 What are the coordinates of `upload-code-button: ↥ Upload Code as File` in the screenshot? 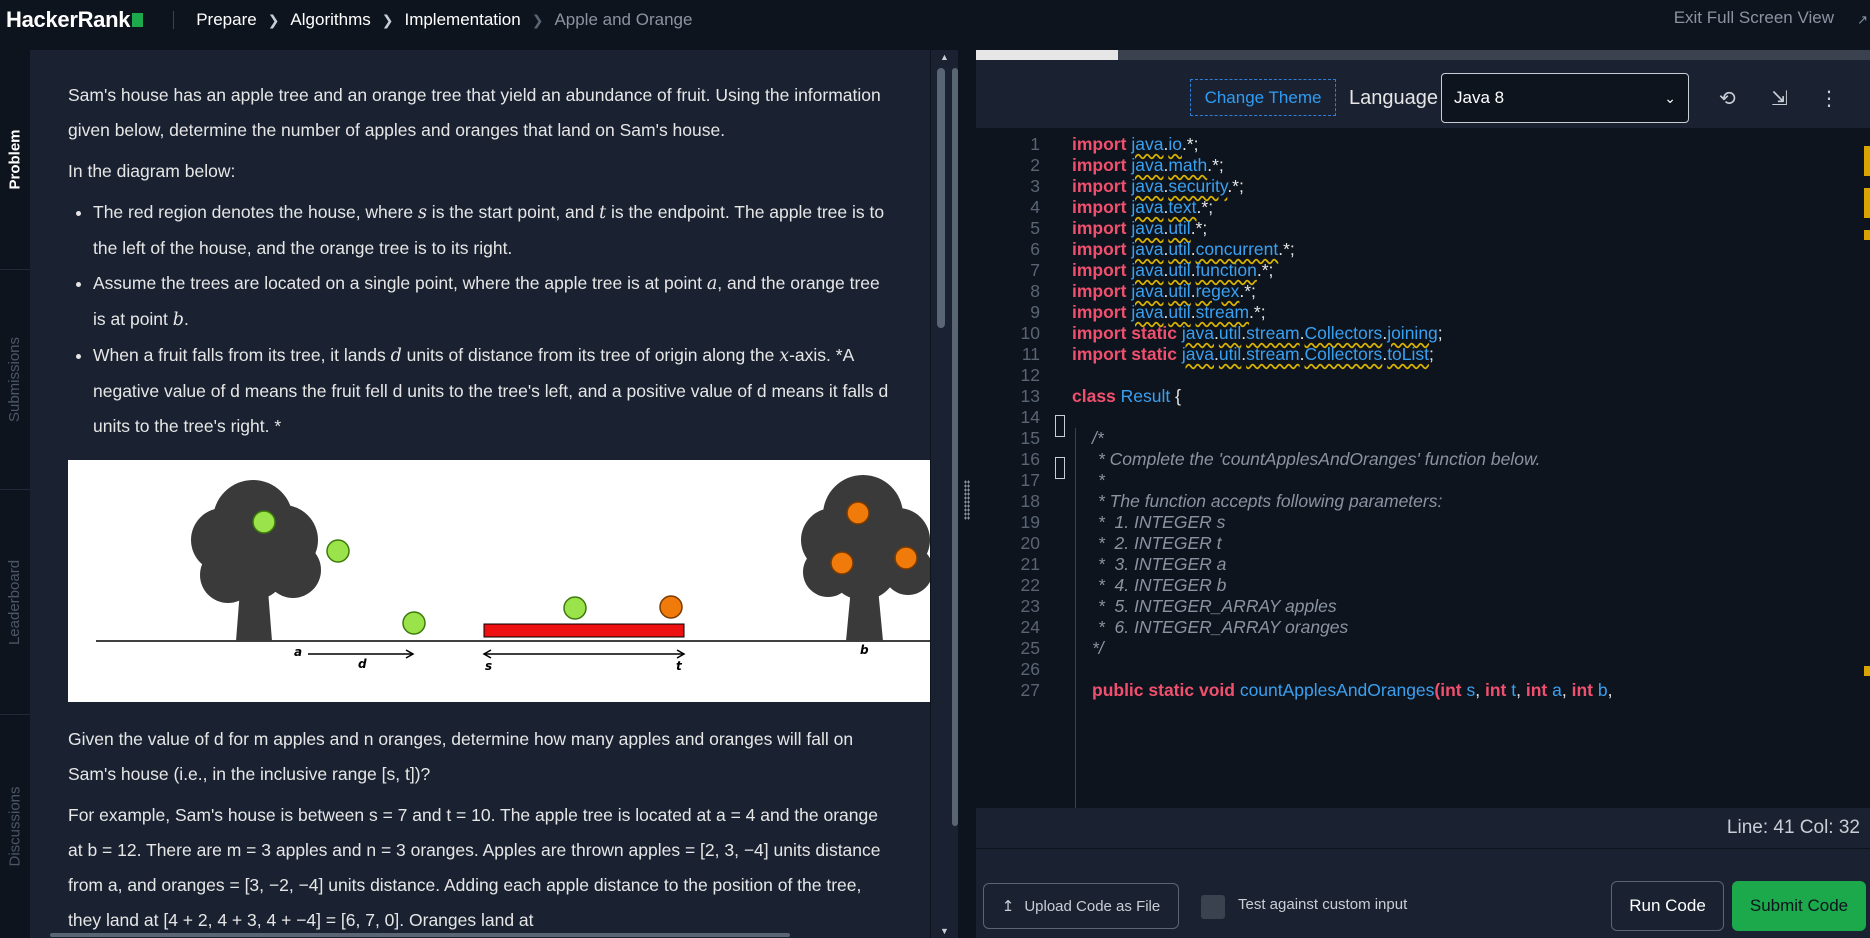 It's located at (1081, 906).